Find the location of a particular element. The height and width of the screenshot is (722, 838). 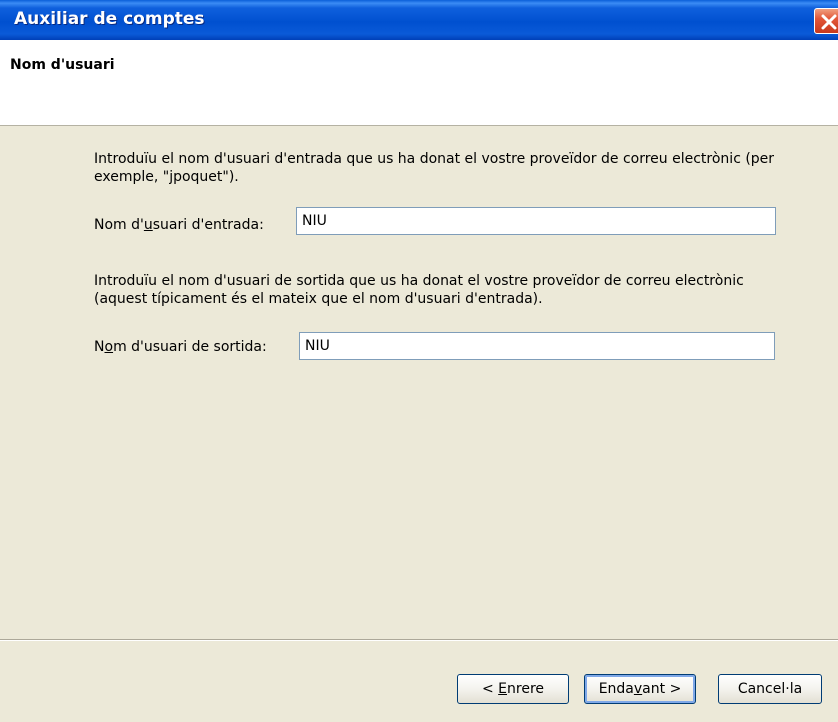

outgoing-username-input is located at coordinates (537, 346).